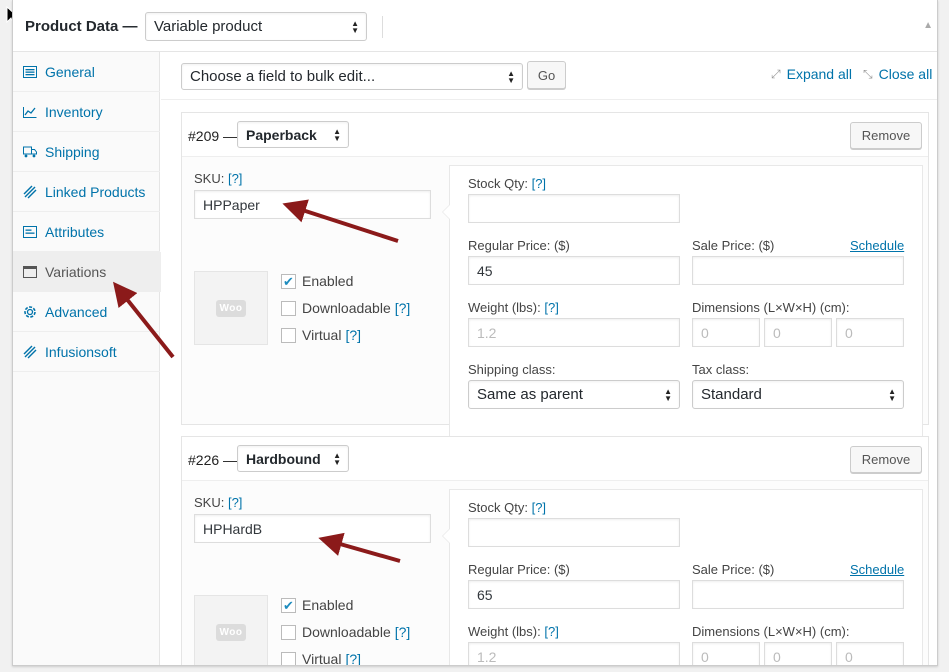  What do you see at coordinates (312, 204) in the screenshot?
I see `sku-input: HPPaper` at bounding box center [312, 204].